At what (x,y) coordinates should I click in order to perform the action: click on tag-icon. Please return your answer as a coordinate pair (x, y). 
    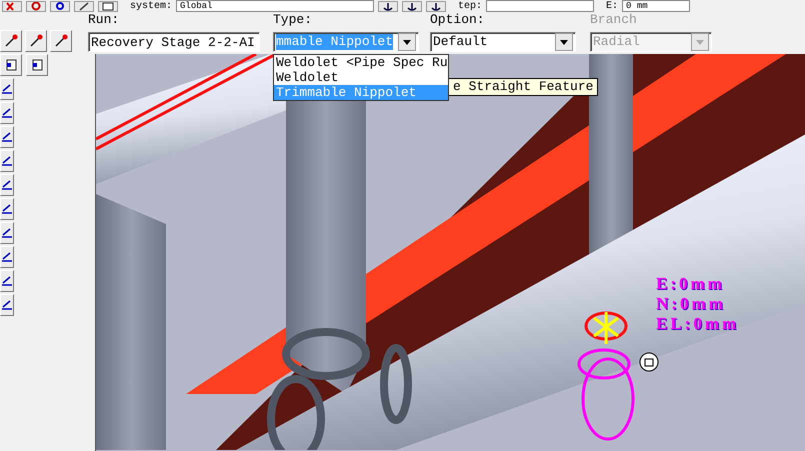
    Looking at the image, I should click on (649, 362).